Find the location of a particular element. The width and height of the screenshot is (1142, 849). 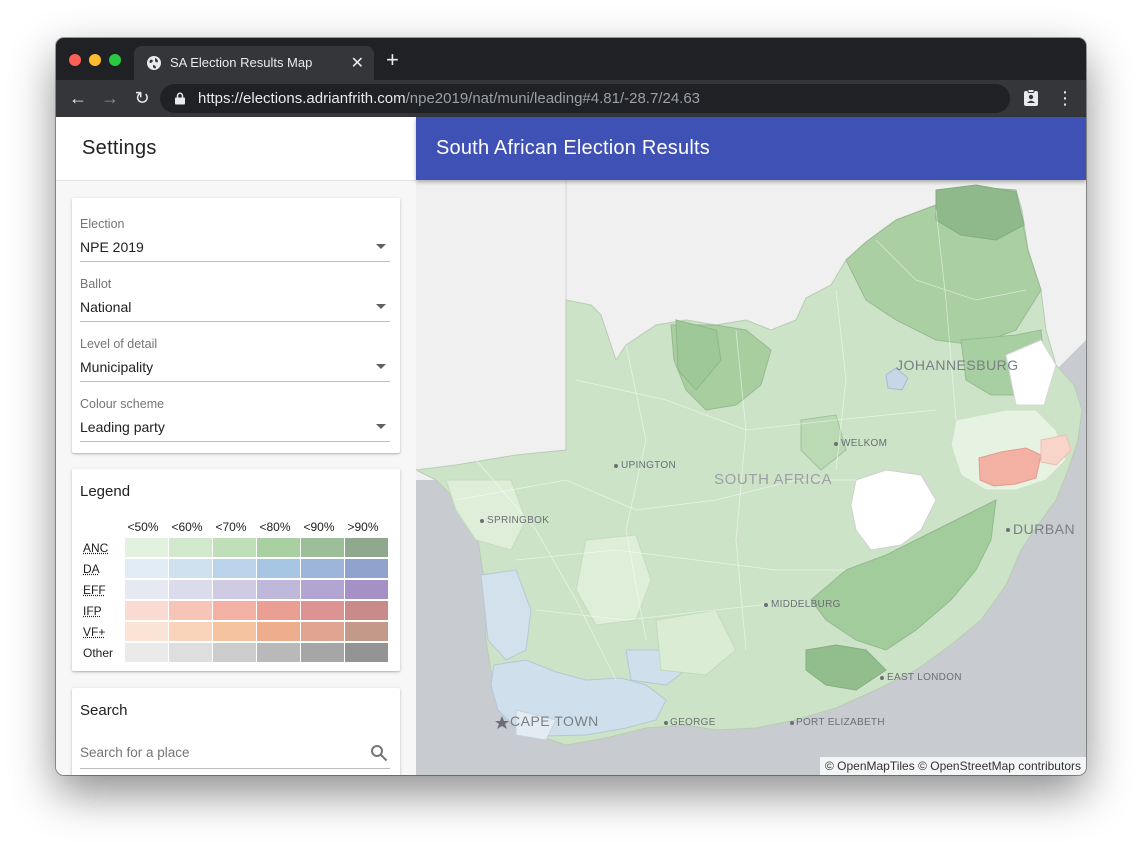

new-tab-button: + is located at coordinates (392, 60).